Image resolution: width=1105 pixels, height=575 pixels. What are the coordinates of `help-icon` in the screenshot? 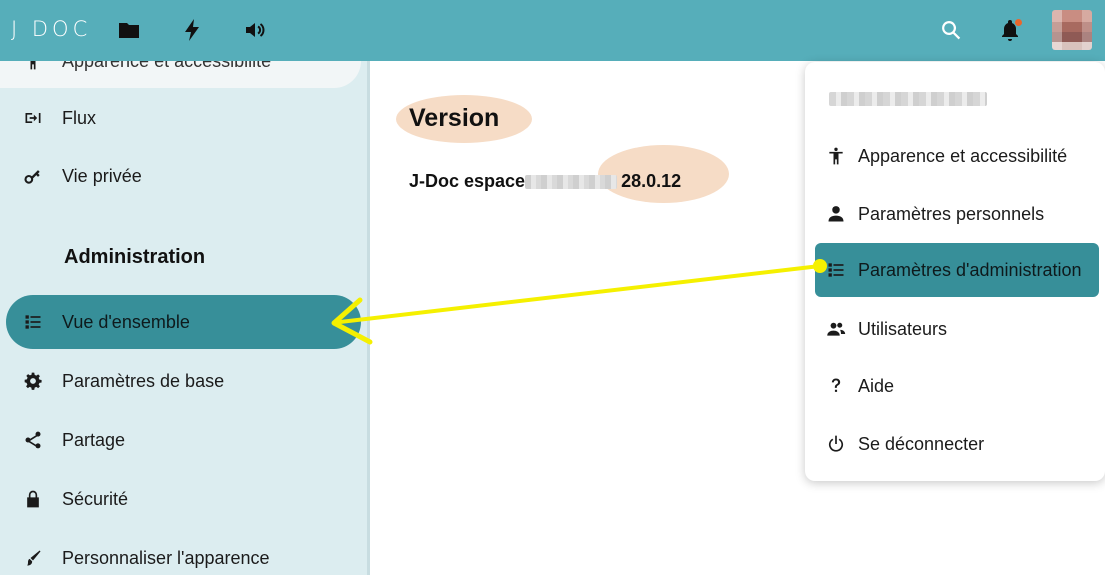 It's located at (836, 386).